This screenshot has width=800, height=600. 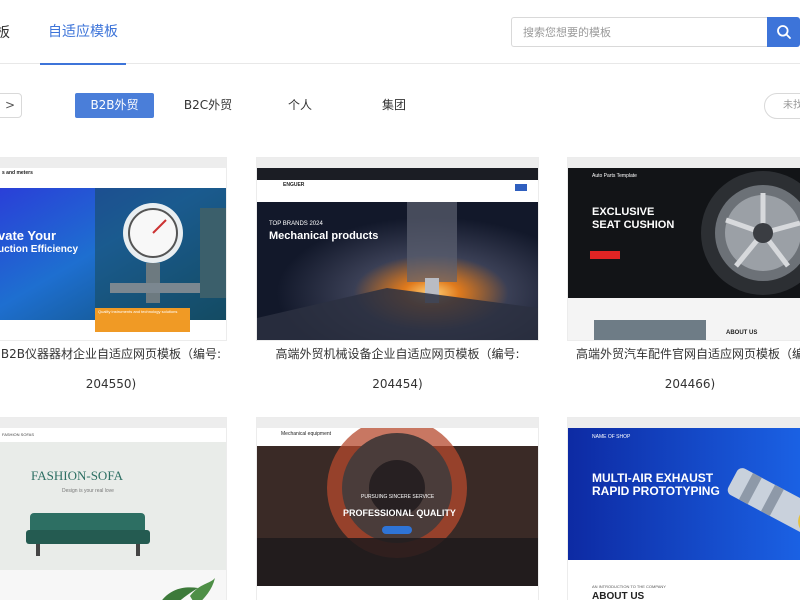 What do you see at coordinates (639, 32) in the screenshot?
I see `search-input` at bounding box center [639, 32].